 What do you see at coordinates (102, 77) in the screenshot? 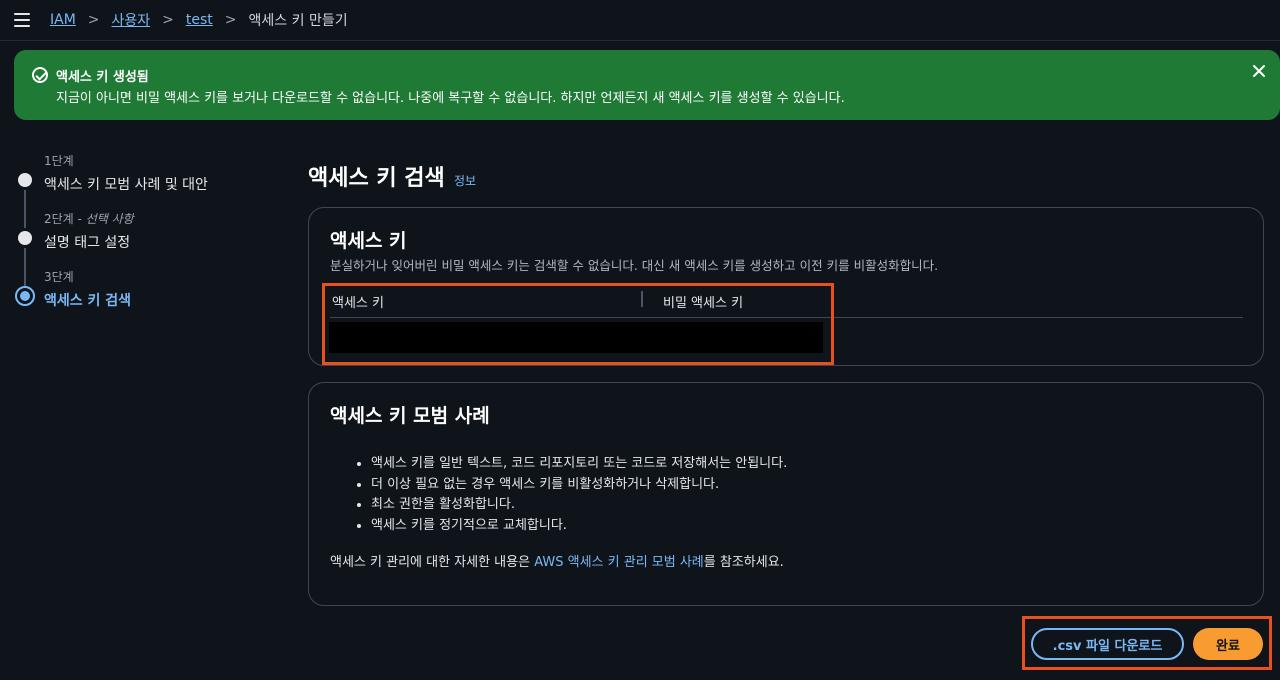
I see `flash-title: 액세스 키 생성됨` at bounding box center [102, 77].